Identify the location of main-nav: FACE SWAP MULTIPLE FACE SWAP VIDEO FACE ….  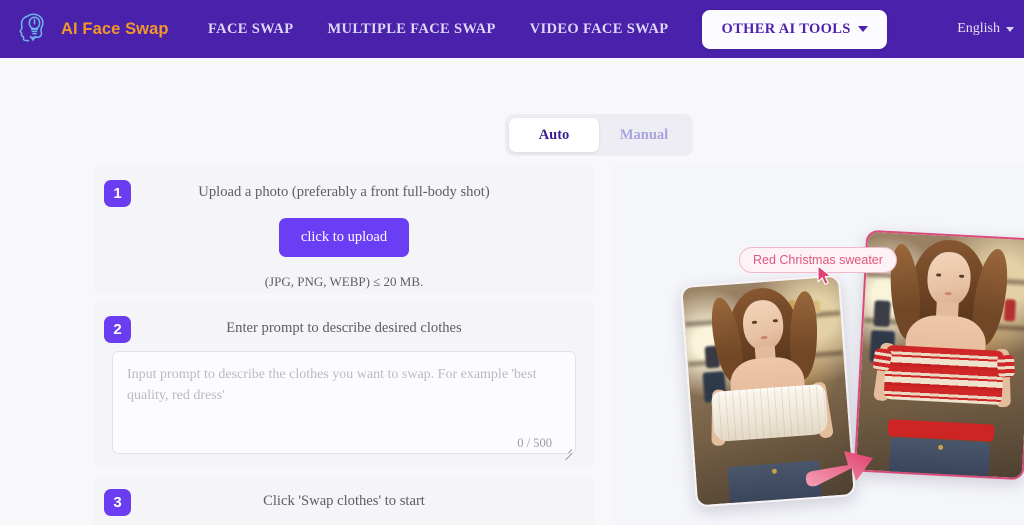
(547, 29).